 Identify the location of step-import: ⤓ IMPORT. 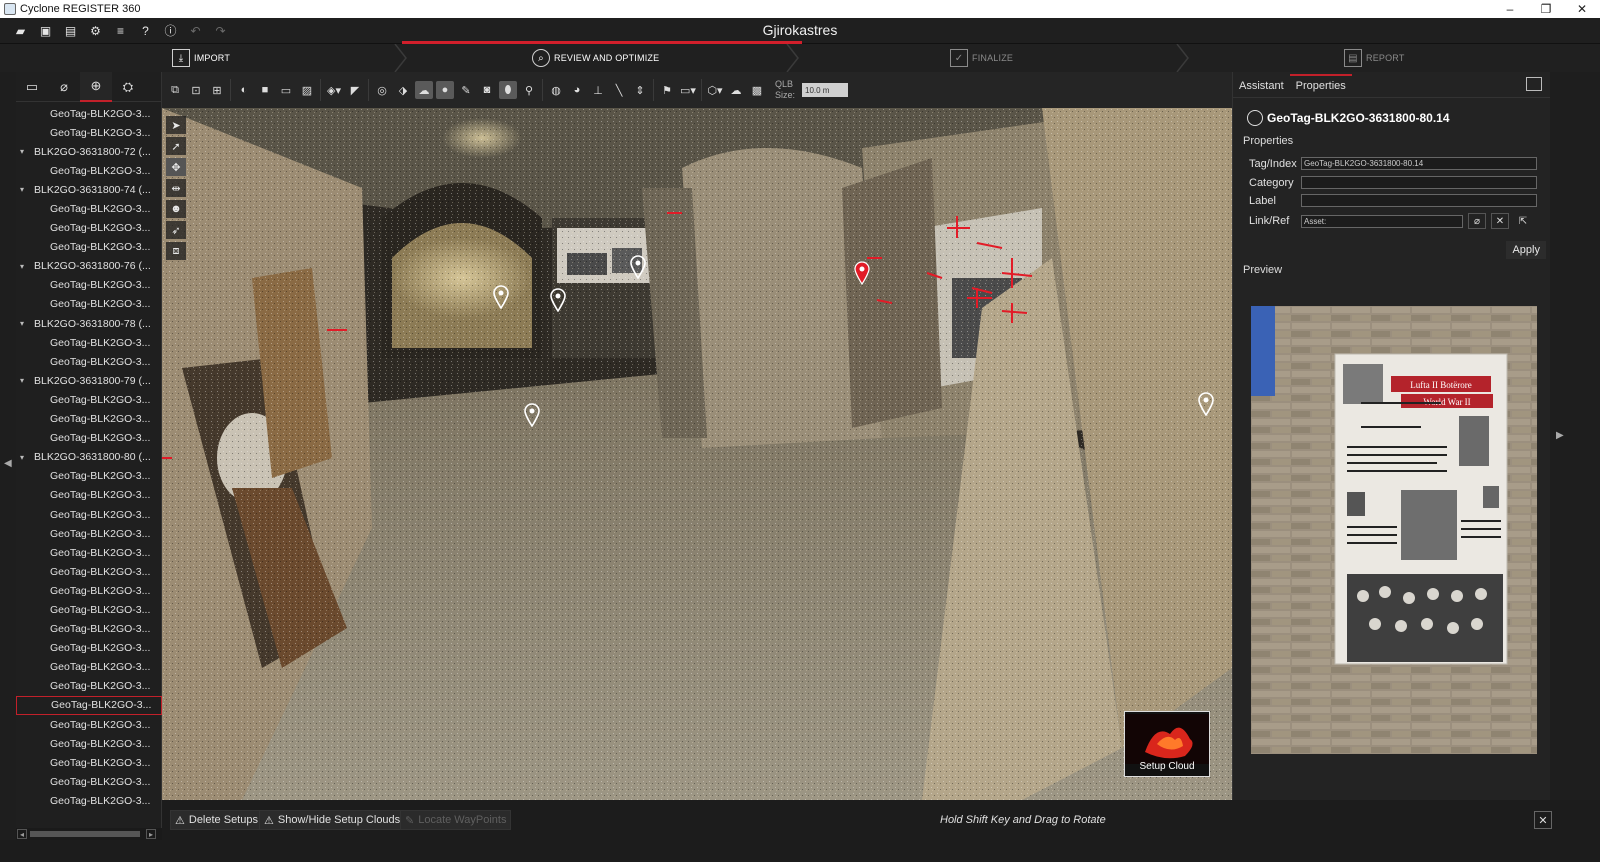
(201, 58).